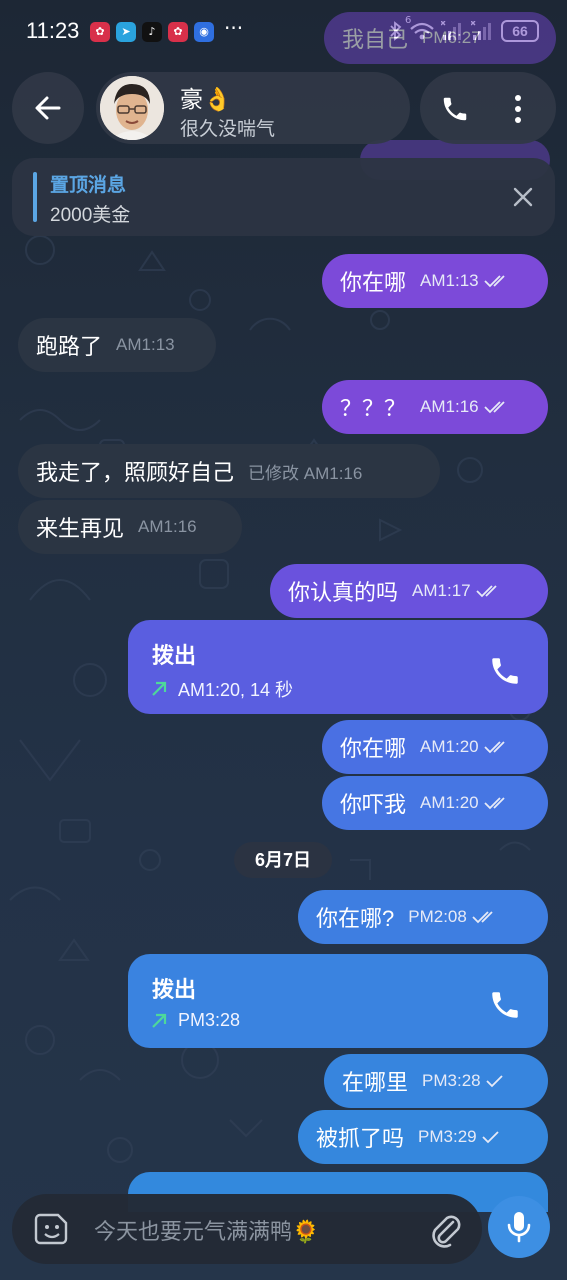 This screenshot has height=1280, width=567. What do you see at coordinates (90, 215) in the screenshot?
I see `pinned-text: 2000美金` at bounding box center [90, 215].